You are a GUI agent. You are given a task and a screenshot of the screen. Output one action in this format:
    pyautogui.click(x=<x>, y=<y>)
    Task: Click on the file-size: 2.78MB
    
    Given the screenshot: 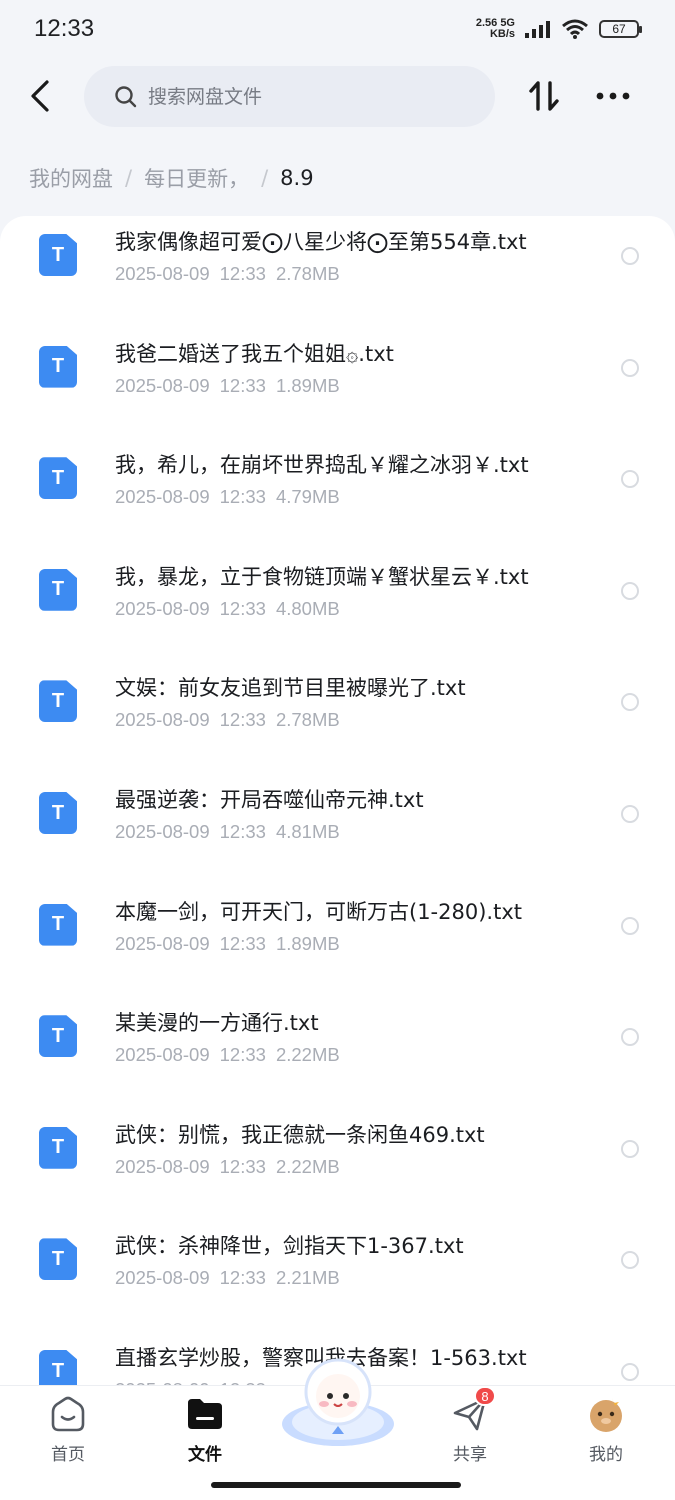 What is the action you would take?
    pyautogui.click(x=307, y=273)
    